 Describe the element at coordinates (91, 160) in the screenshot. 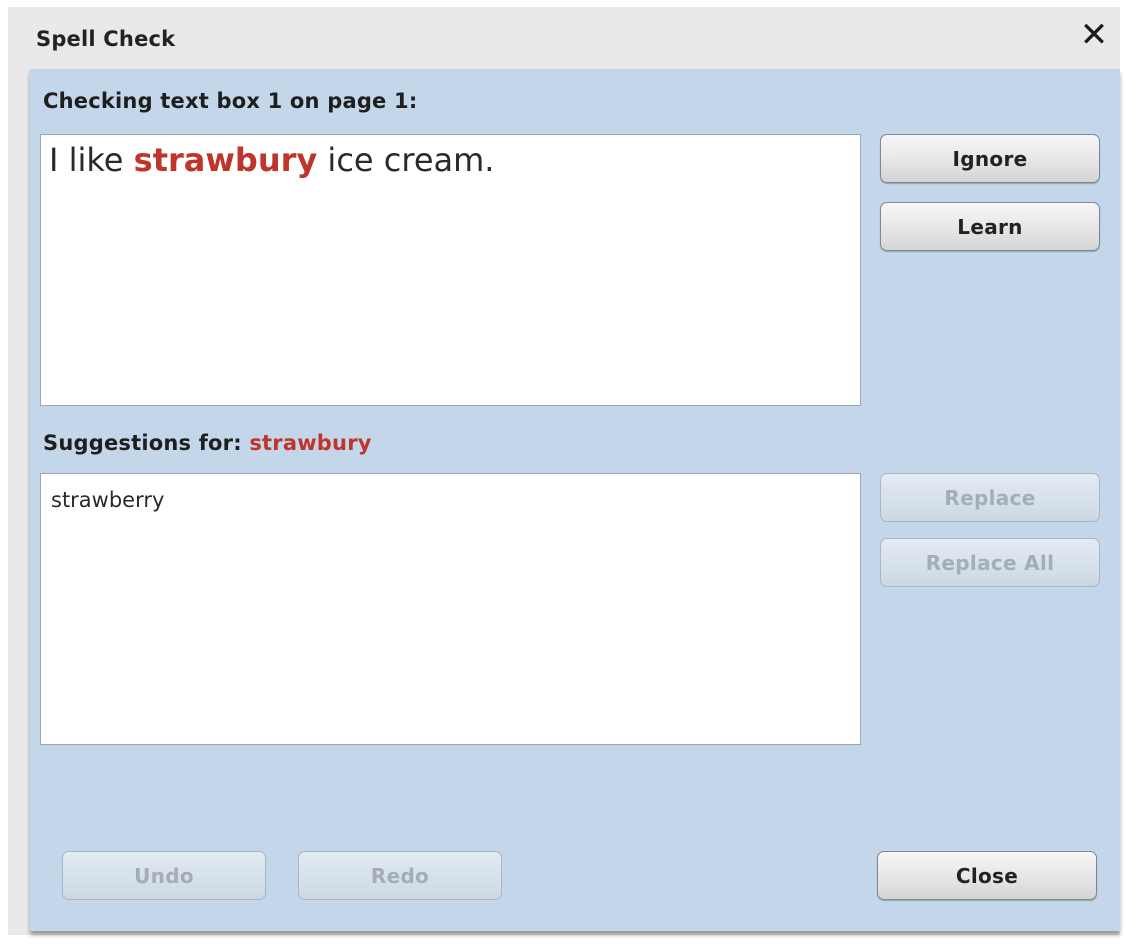

I see `text-before: I like` at that location.